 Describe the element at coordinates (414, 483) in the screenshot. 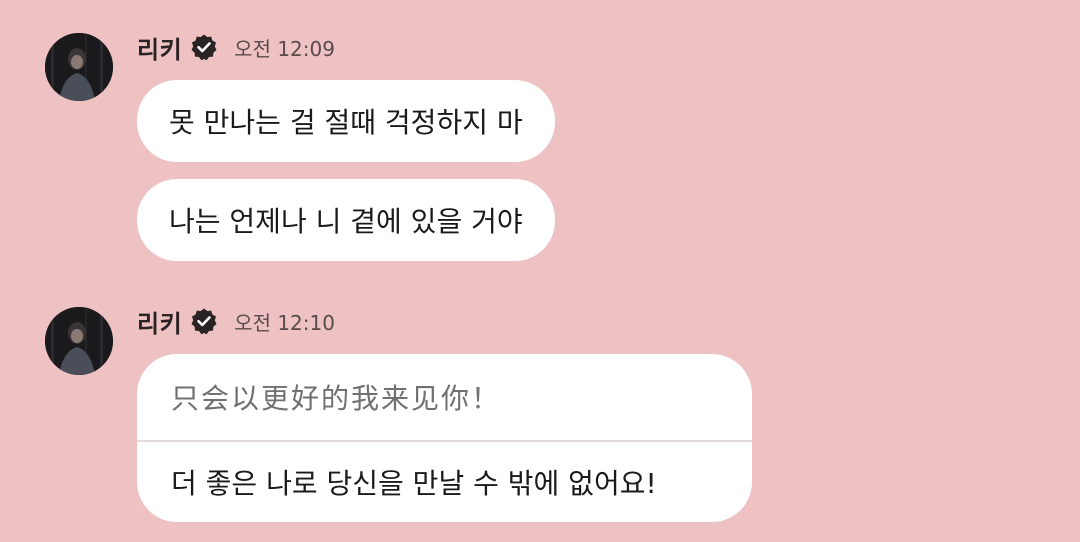

I see `translated-text: 더 좋은 나로 당신을 만날 수 밖에 없어요!` at that location.